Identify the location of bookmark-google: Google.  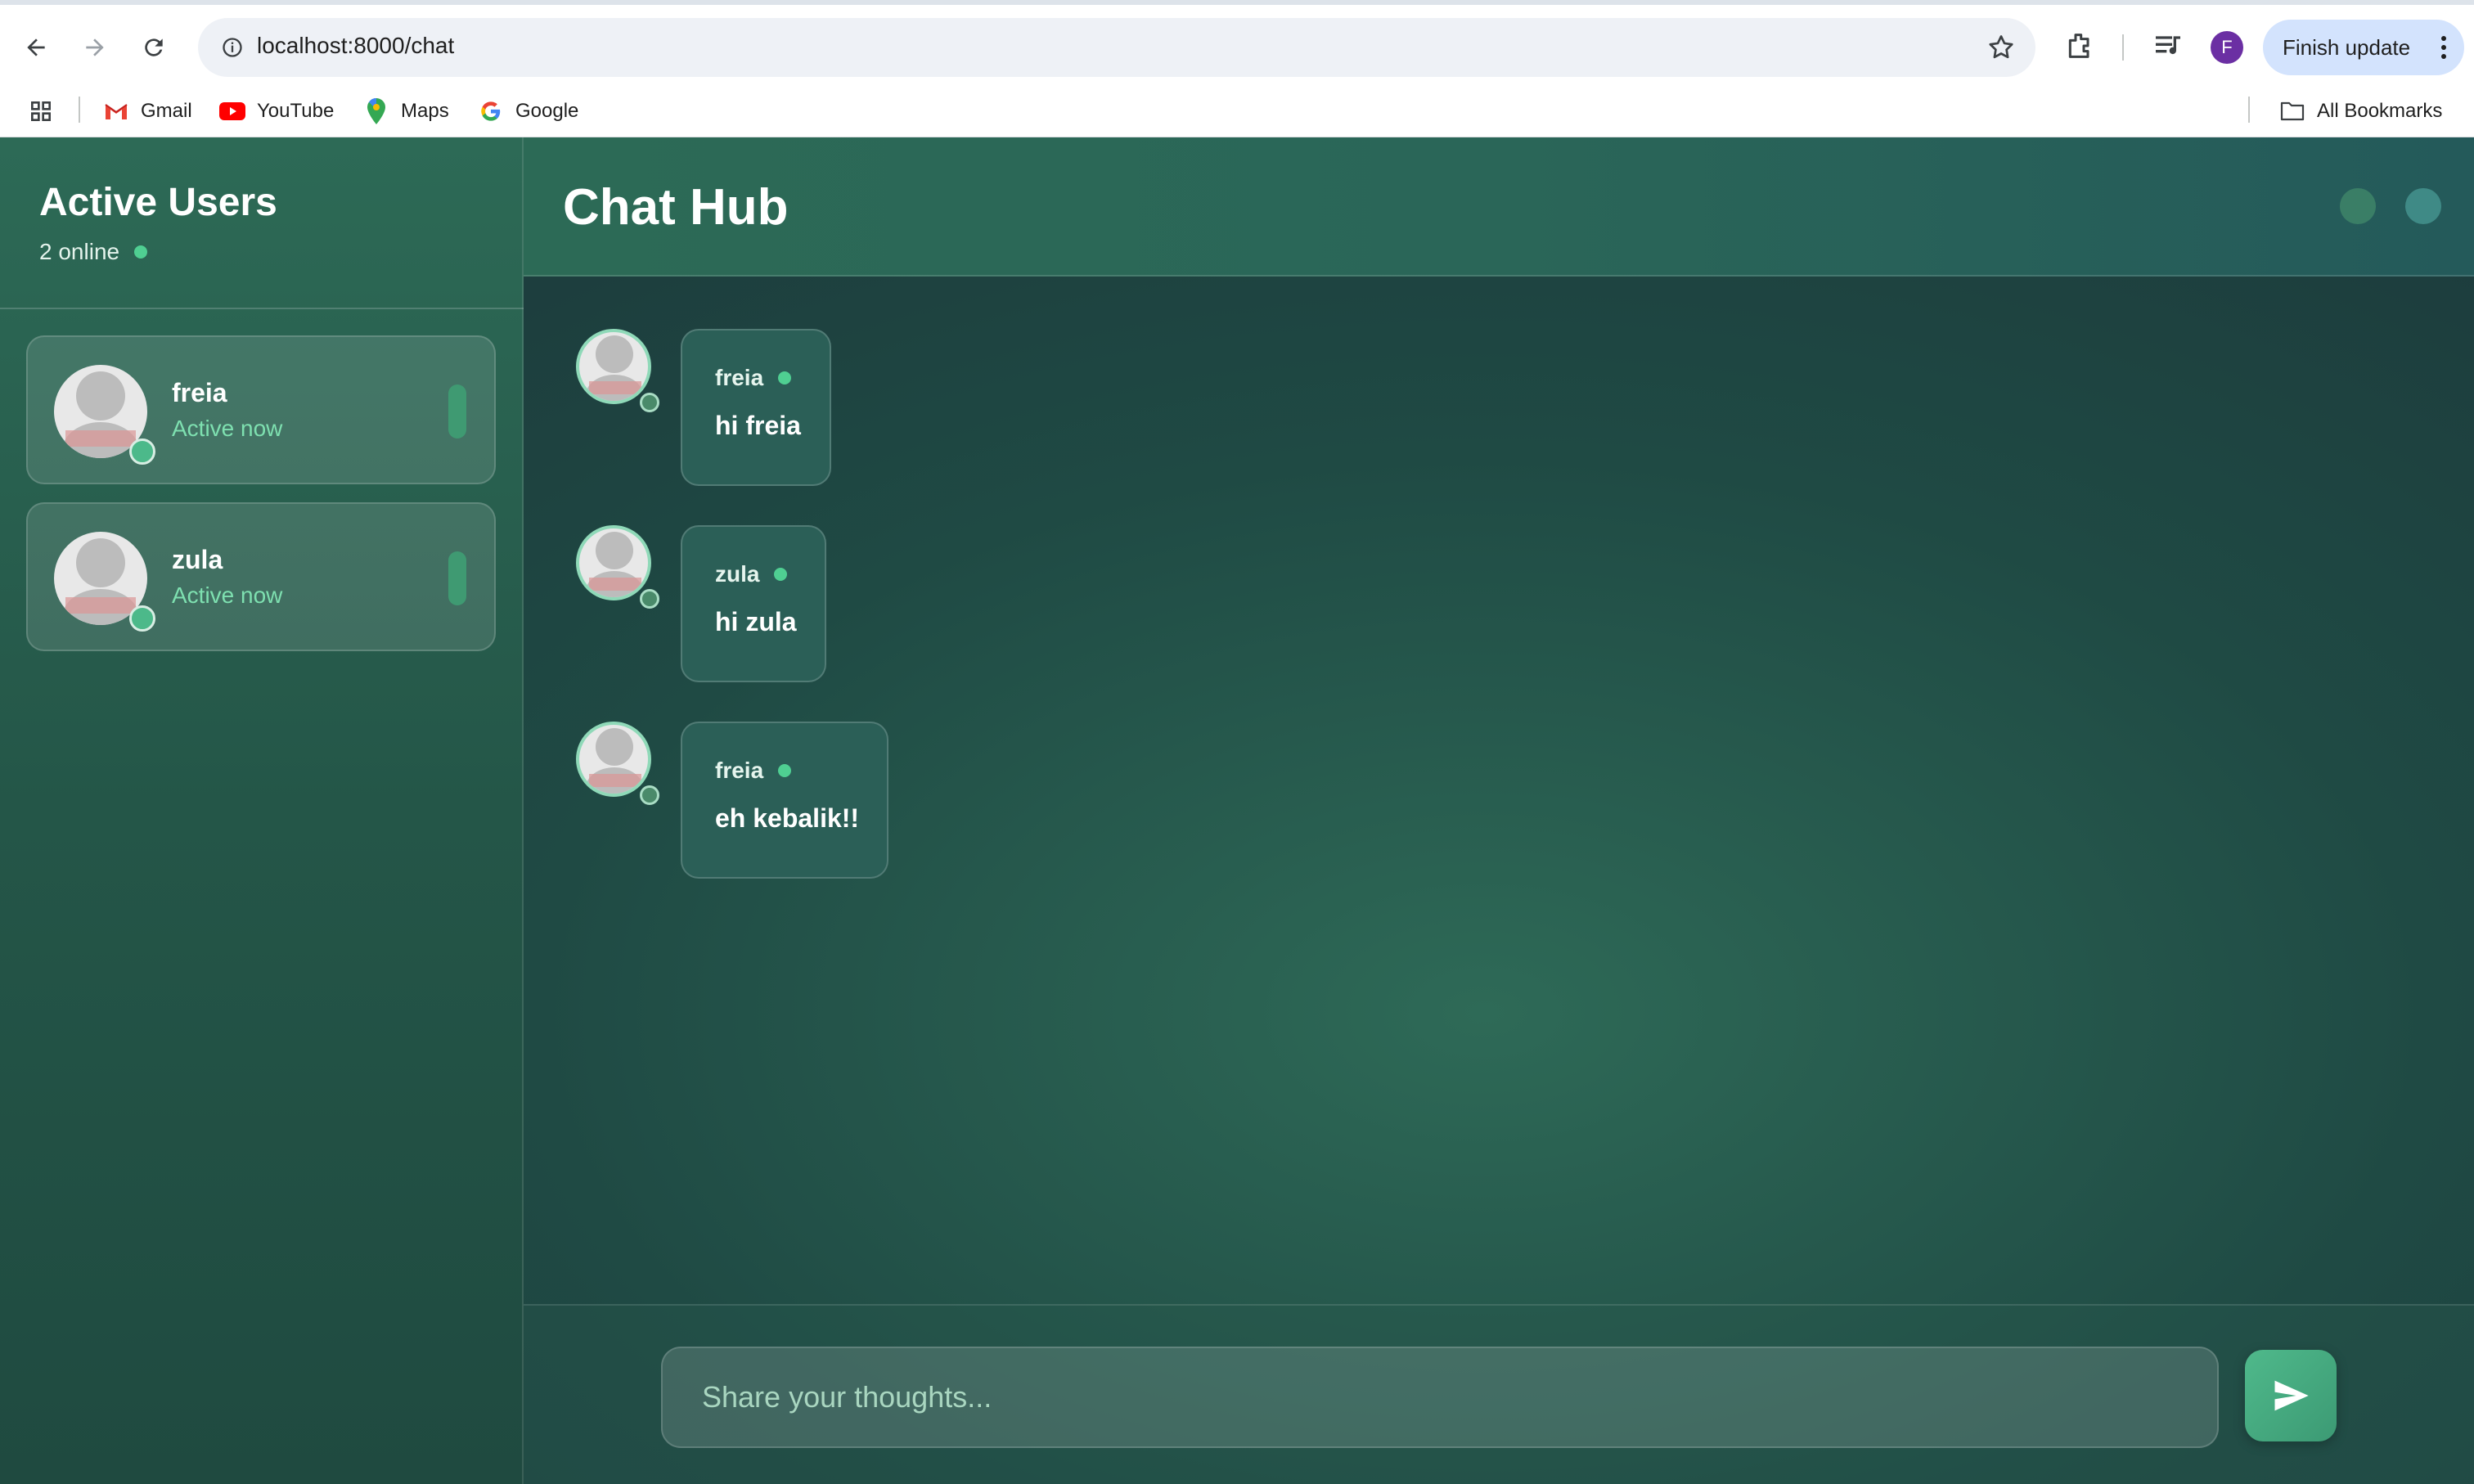
(528, 111).